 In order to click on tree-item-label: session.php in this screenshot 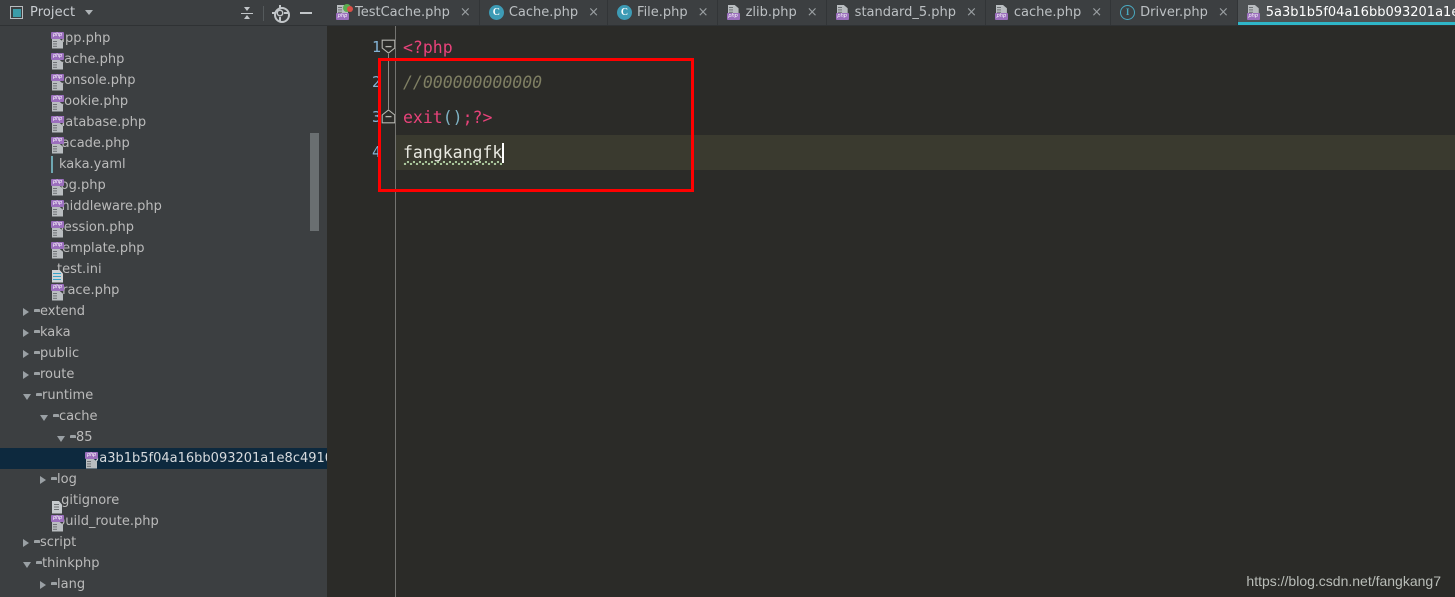, I will do `click(95, 227)`.